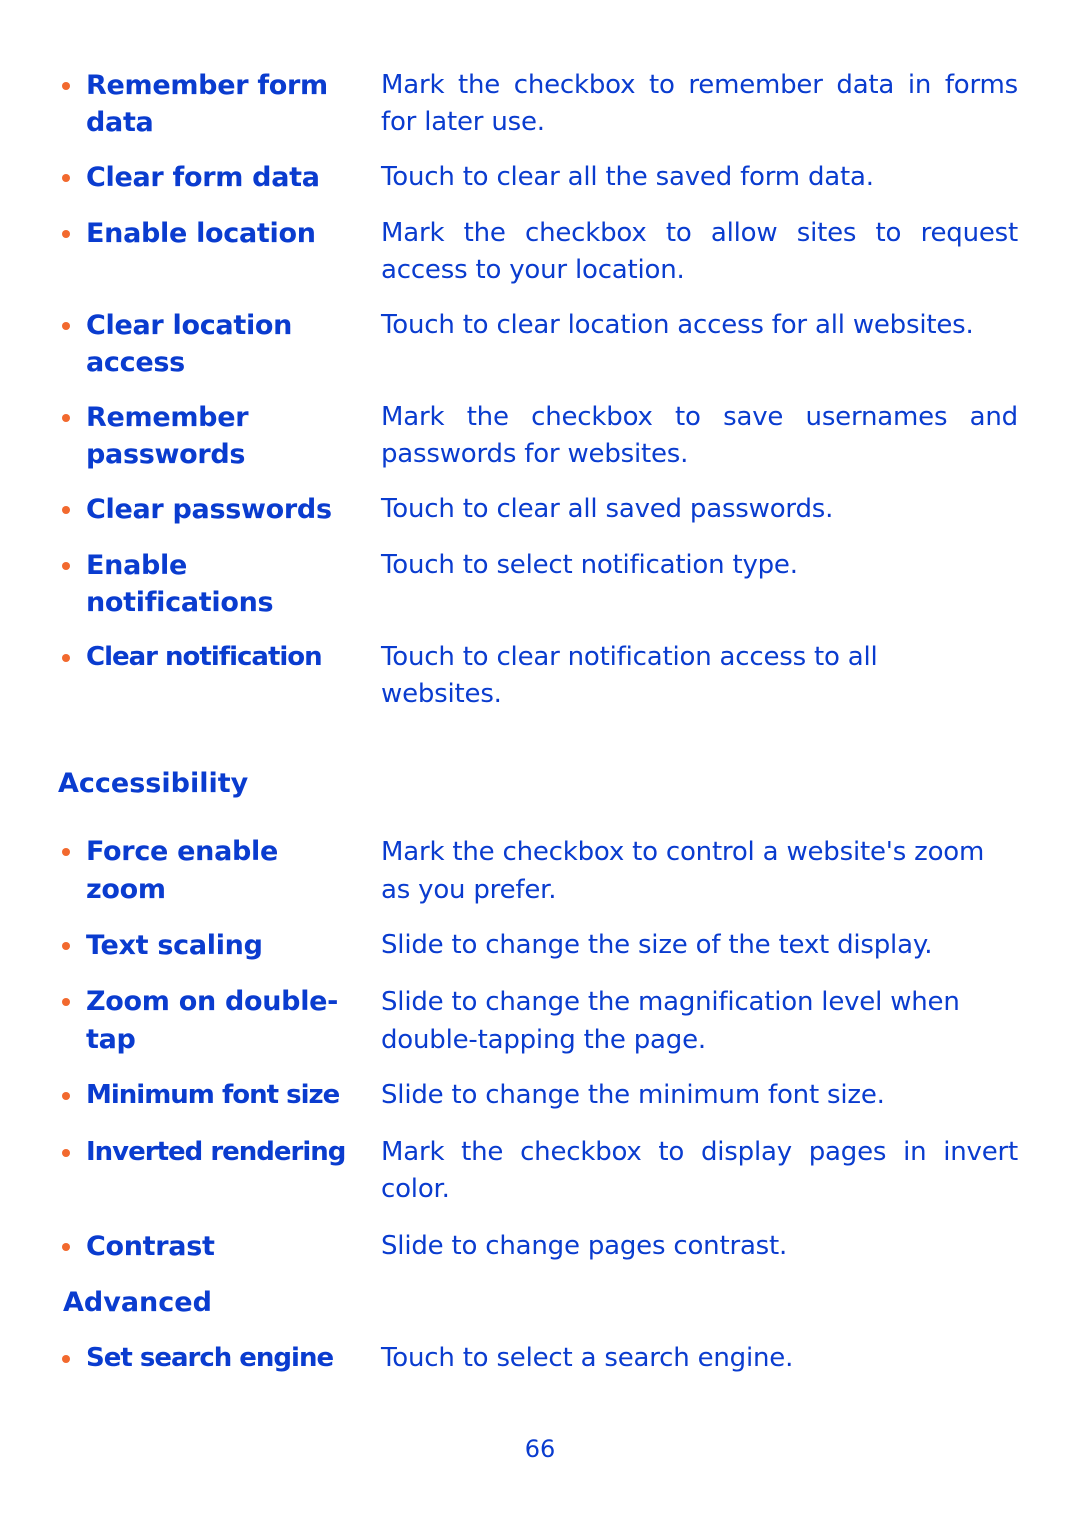 This screenshot has width=1080, height=1534. I want to click on section-heading-advanced: Advanced, so click(137, 1302).